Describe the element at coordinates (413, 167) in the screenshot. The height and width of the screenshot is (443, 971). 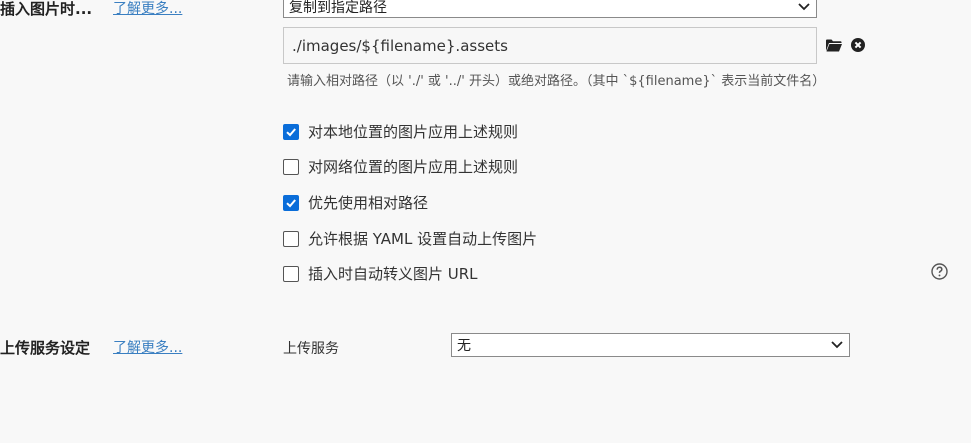
I see `option-label: 对网络位置的图片应用上述规则` at that location.